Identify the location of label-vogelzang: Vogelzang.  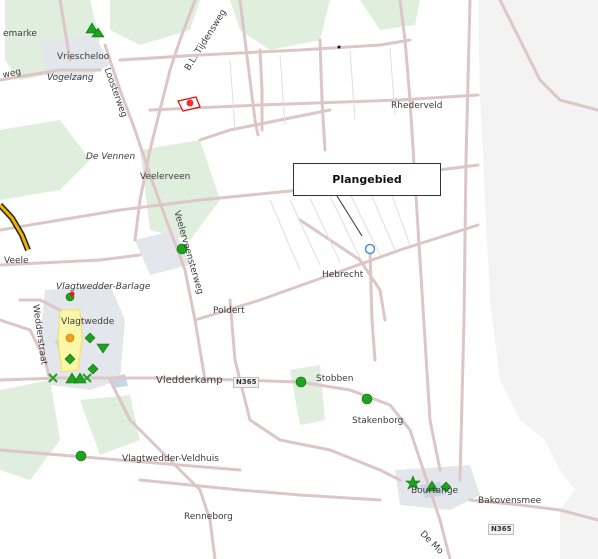
(70, 78).